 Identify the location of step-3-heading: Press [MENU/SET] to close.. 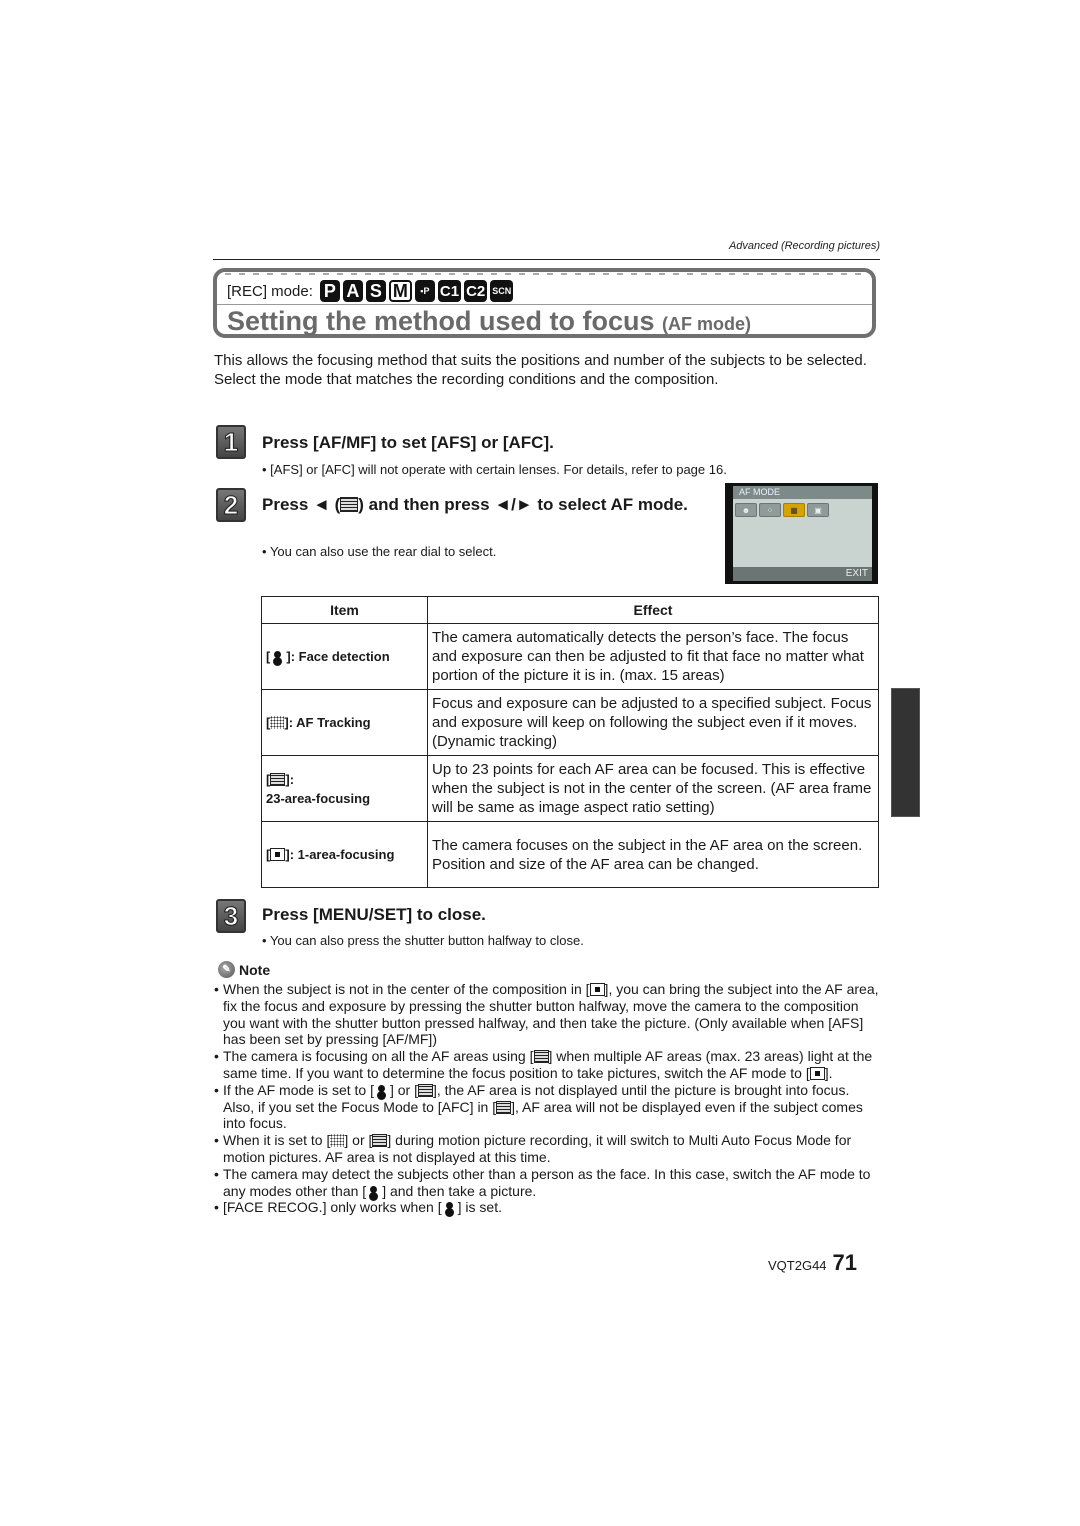
(374, 914).